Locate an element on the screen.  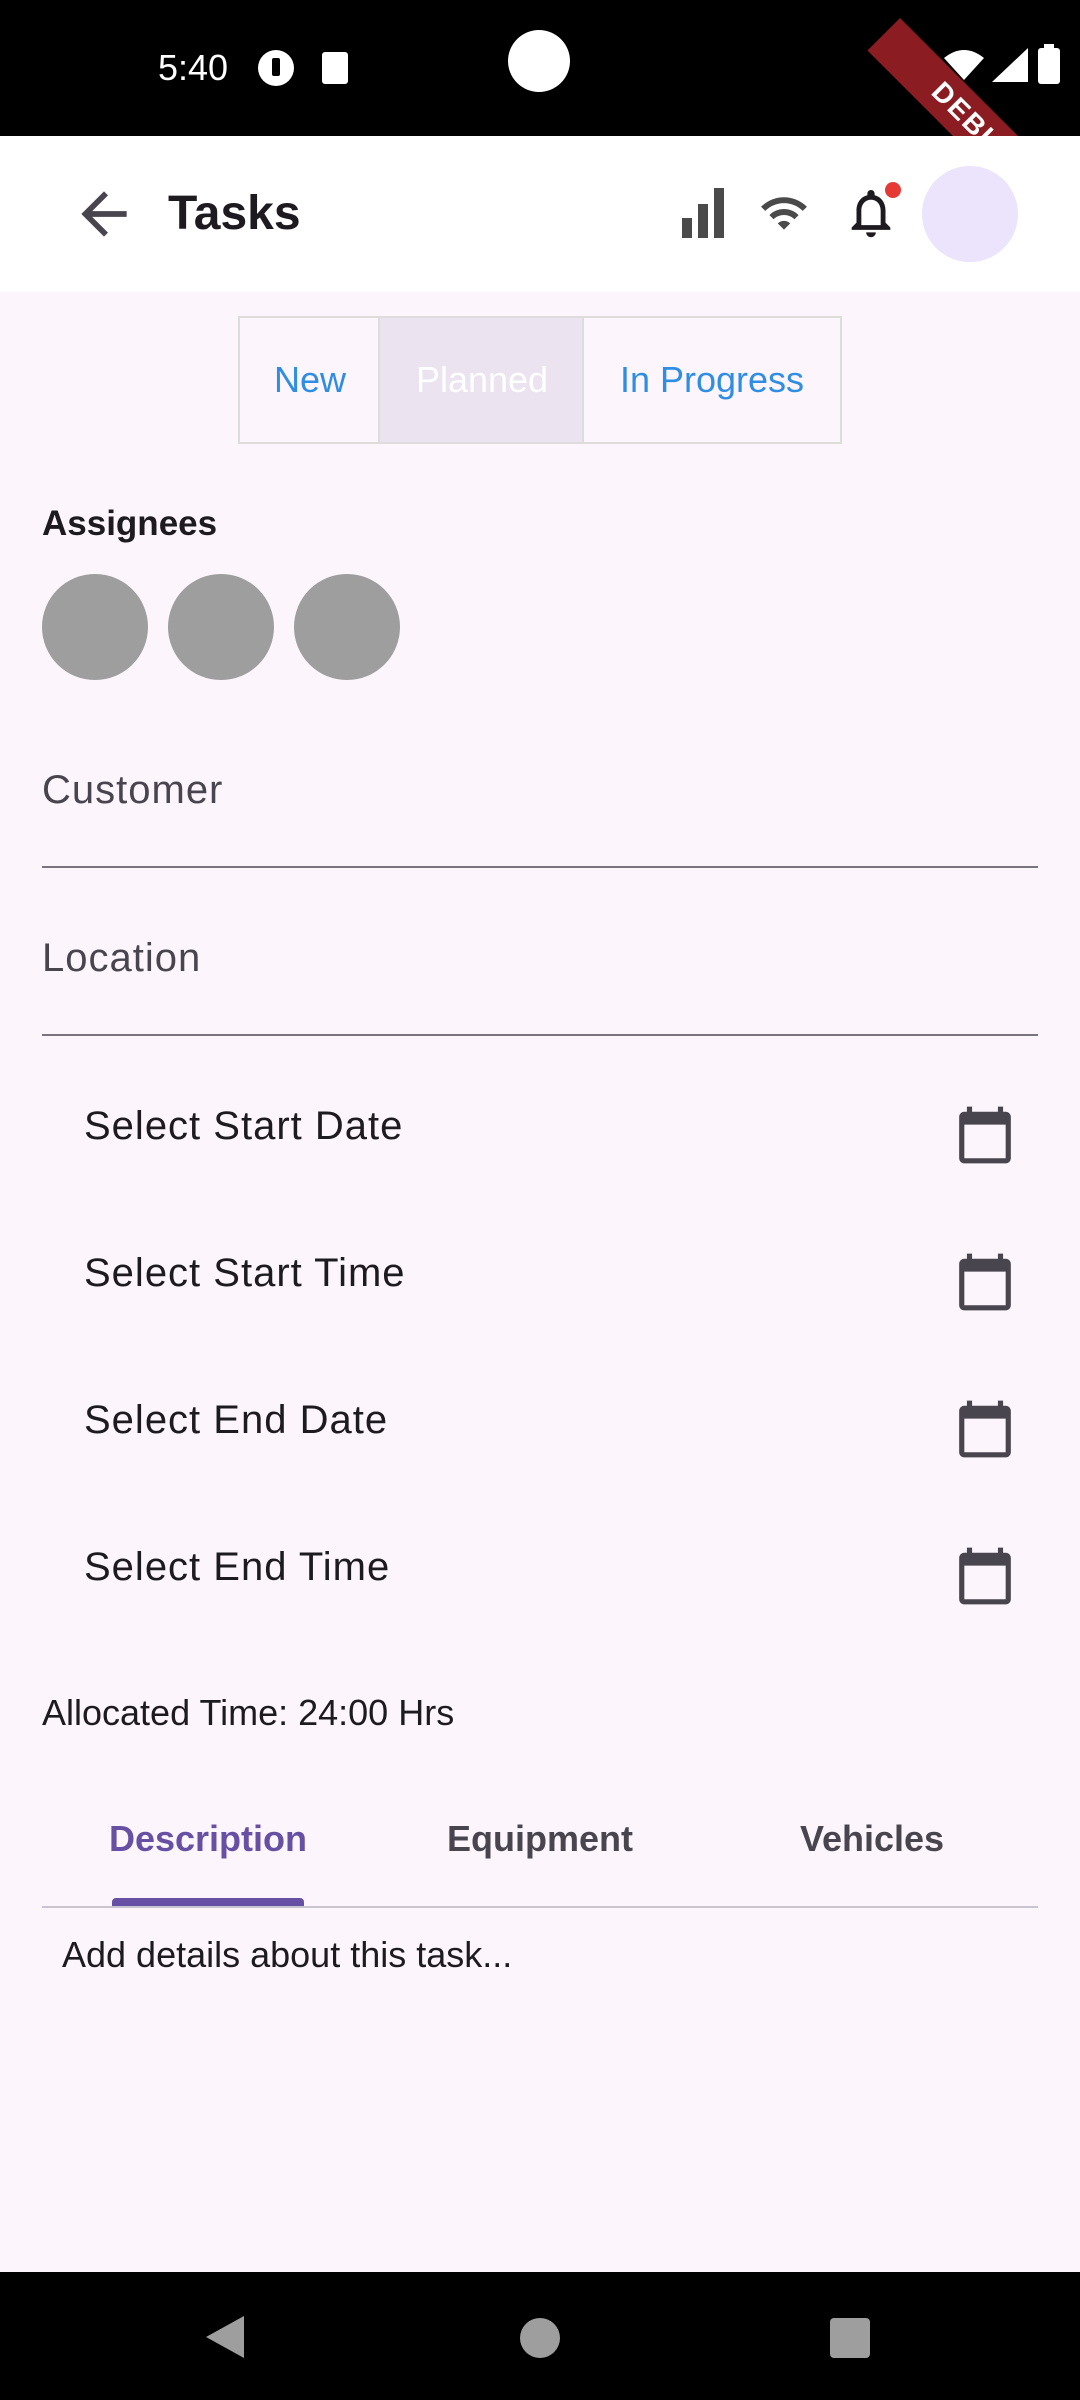
camera-cutout is located at coordinates (539, 61).